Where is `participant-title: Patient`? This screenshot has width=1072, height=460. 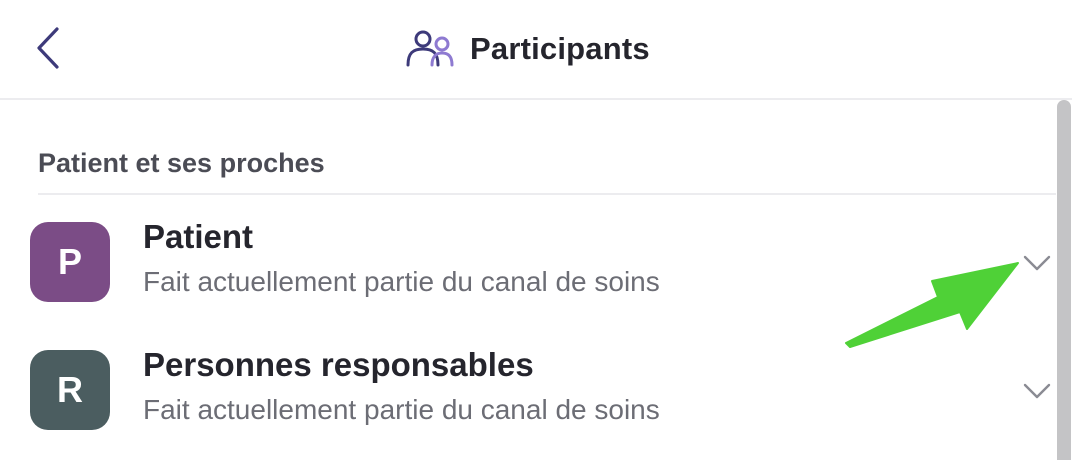 participant-title: Patient is located at coordinates (198, 236).